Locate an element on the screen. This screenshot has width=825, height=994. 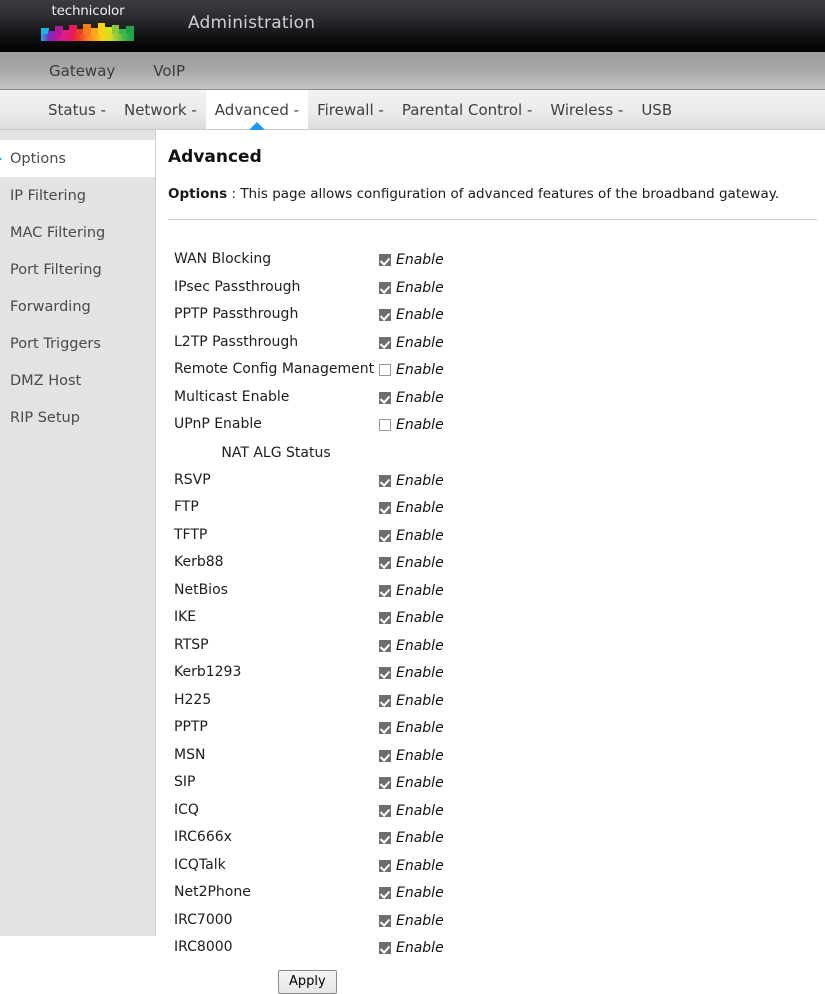
option-label: NetBios is located at coordinates (201, 589).